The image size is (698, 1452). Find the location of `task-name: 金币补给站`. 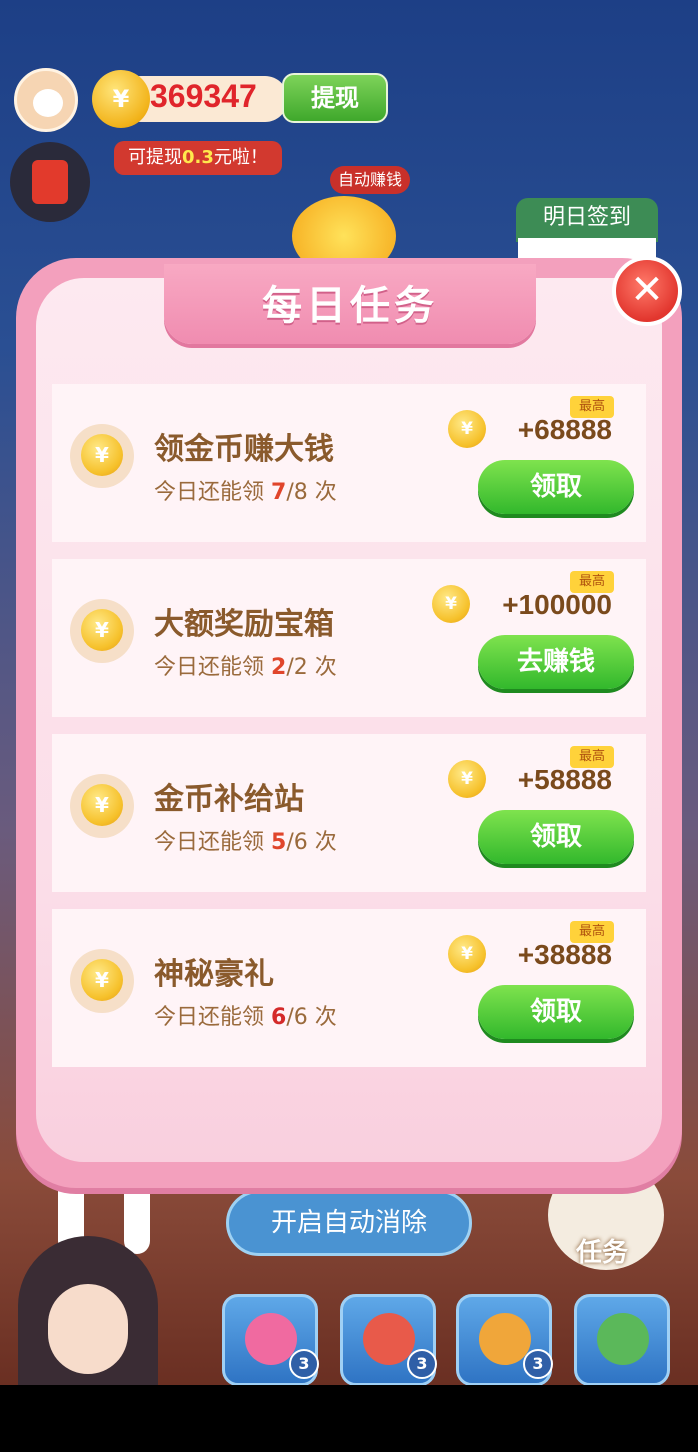

task-name: 金币补给站 is located at coordinates (229, 799).